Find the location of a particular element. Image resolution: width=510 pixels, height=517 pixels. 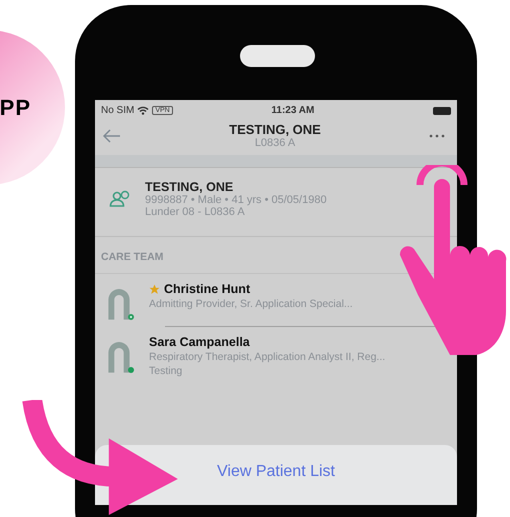

header-title: TESTING, ONE is located at coordinates (275, 129).